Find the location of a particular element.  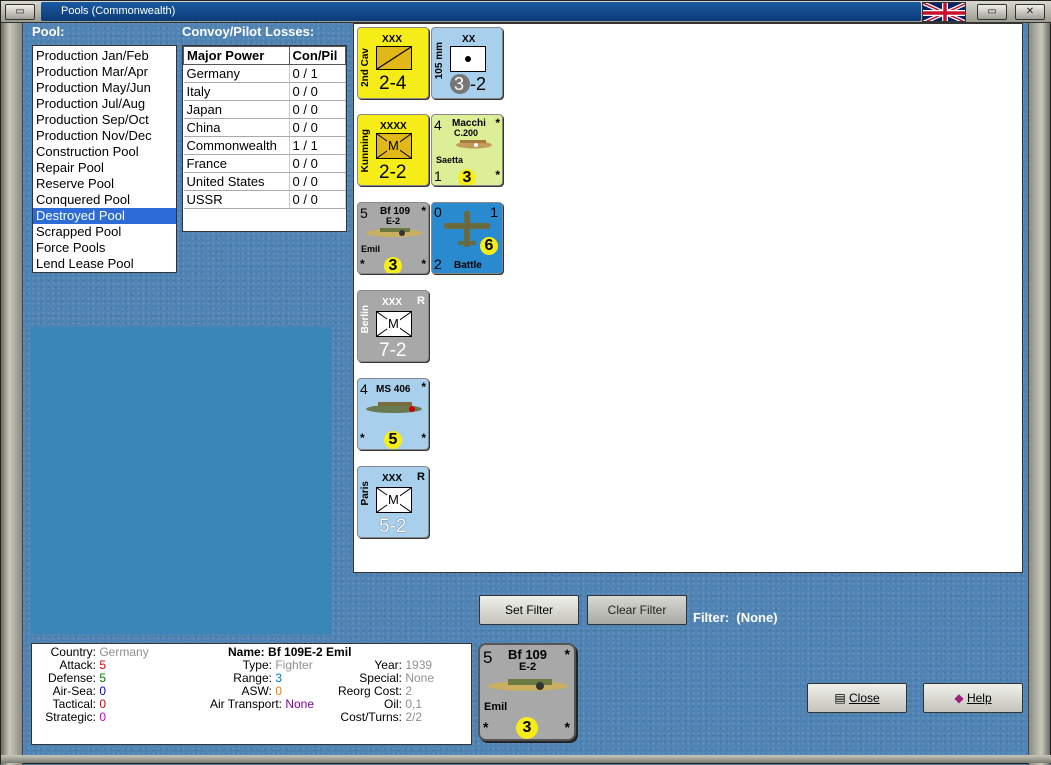

pool-item: Production May/Jun is located at coordinates (104, 88).